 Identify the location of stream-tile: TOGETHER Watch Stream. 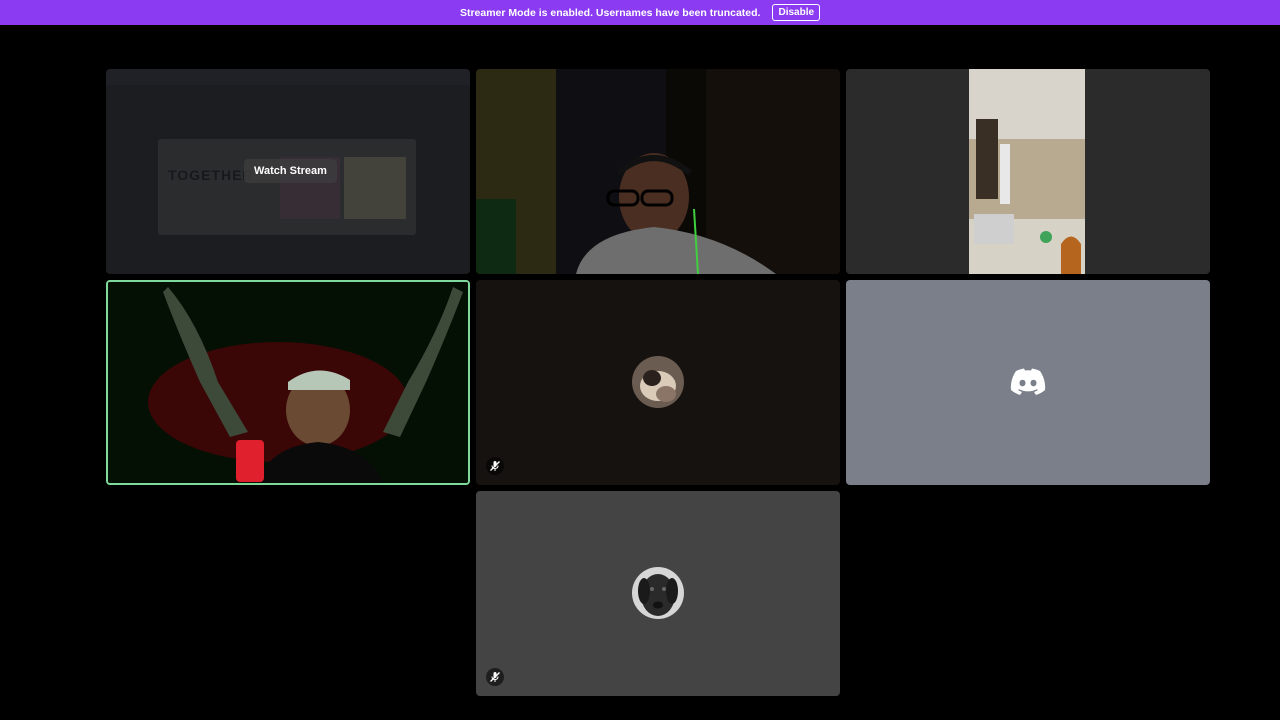
(288, 171).